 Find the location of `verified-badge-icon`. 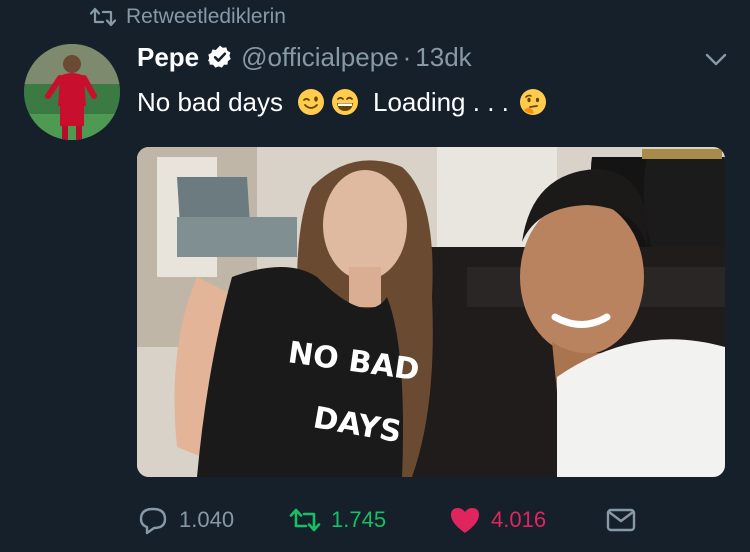

verified-badge-icon is located at coordinates (219, 56).